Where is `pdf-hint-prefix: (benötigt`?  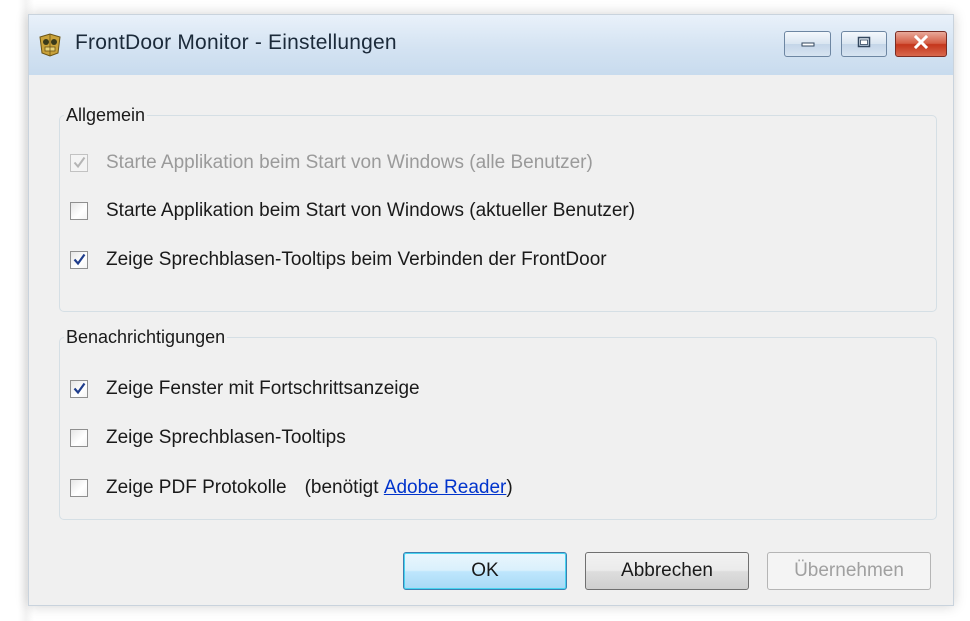 pdf-hint-prefix: (benötigt is located at coordinates (344, 487).